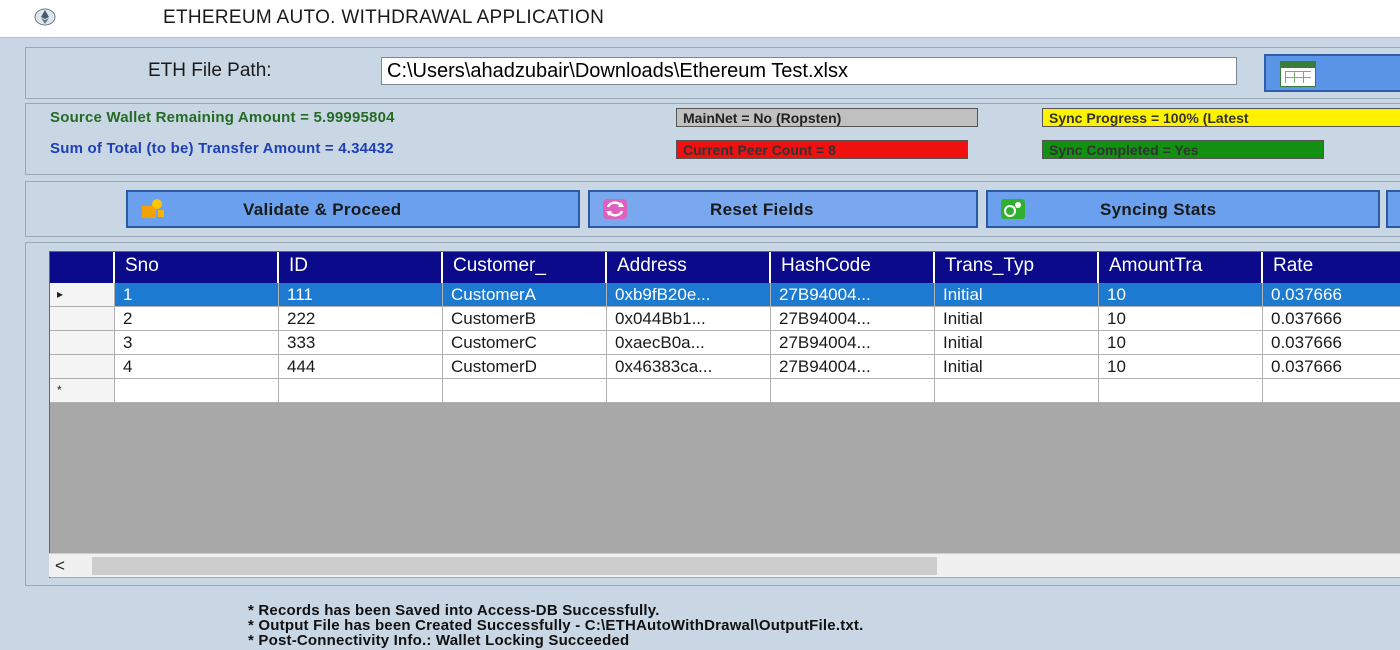  Describe the element at coordinates (322, 209) in the screenshot. I see `validate-proceed-label: Validate & Proceed` at that location.